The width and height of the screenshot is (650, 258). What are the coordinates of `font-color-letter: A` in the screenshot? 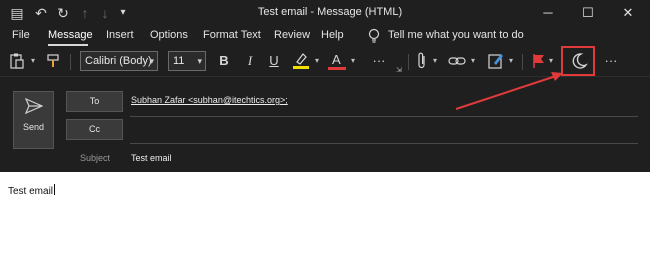 It's located at (336, 59).